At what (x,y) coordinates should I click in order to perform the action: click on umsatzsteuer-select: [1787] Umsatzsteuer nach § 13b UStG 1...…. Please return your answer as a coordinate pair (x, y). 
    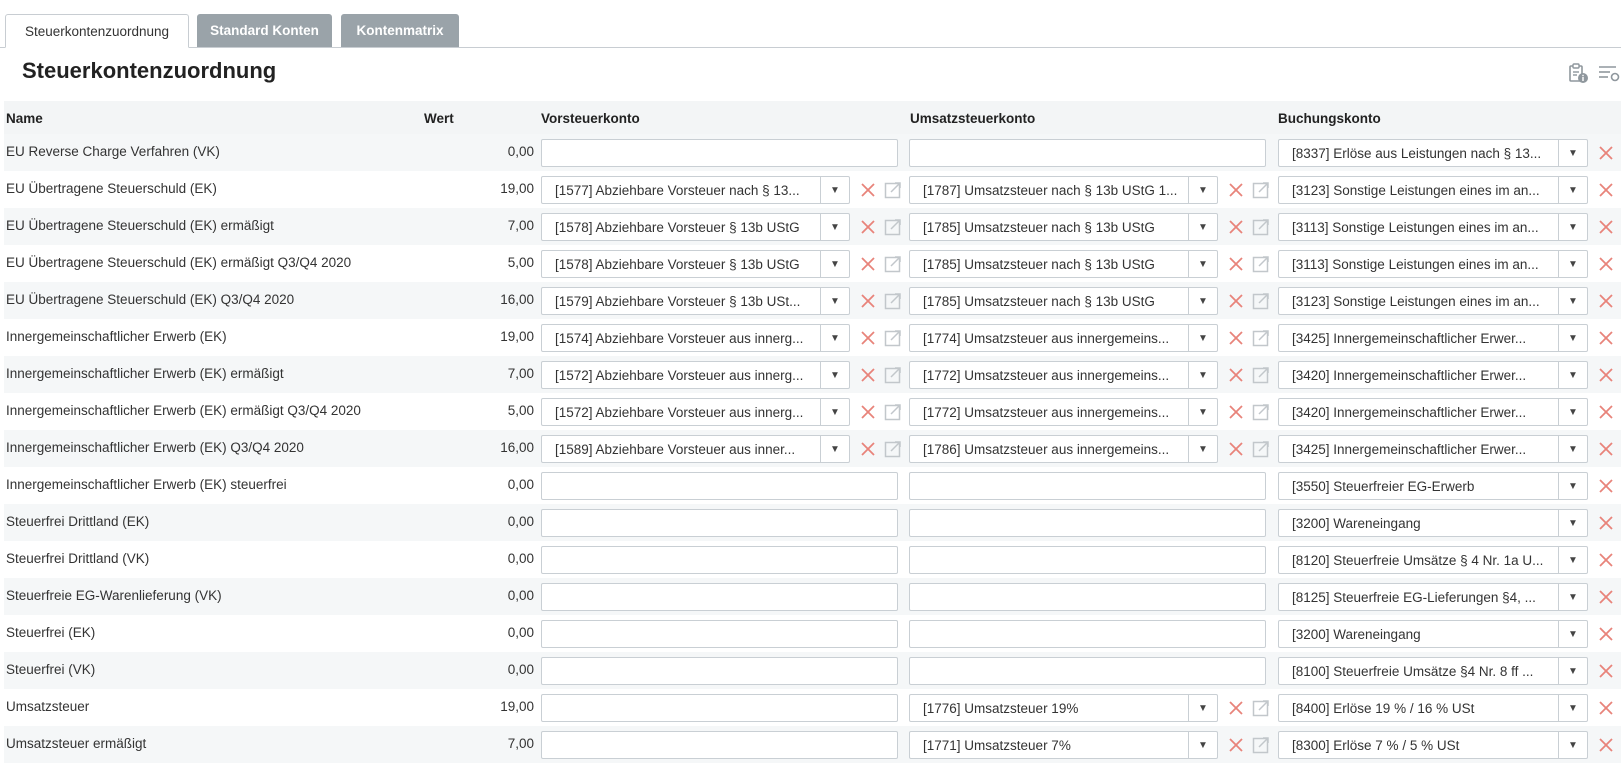
    Looking at the image, I should click on (1063, 190).